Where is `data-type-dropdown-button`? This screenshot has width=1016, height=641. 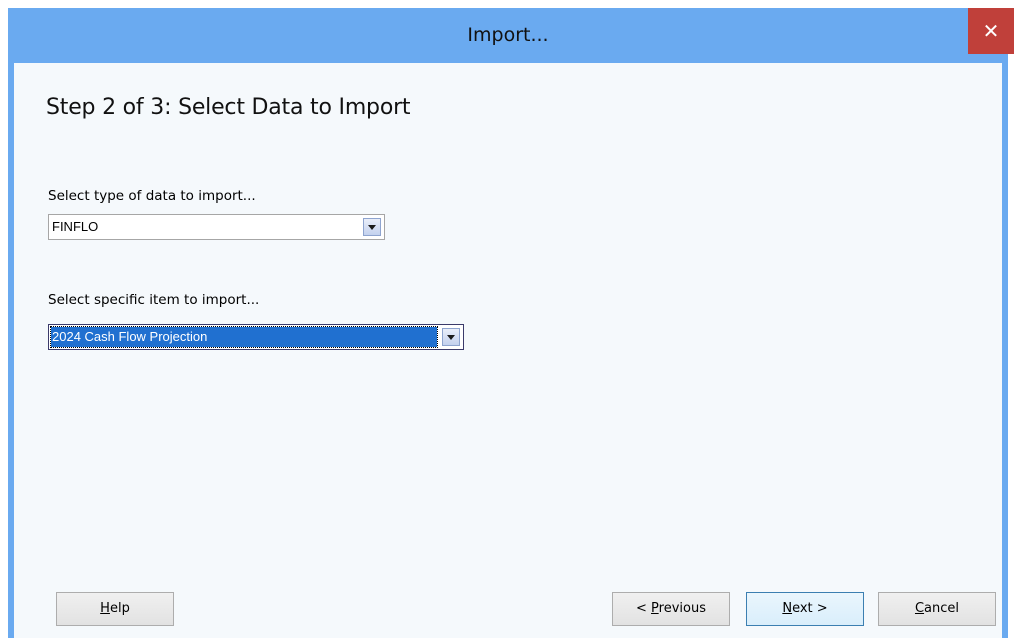 data-type-dropdown-button is located at coordinates (372, 227).